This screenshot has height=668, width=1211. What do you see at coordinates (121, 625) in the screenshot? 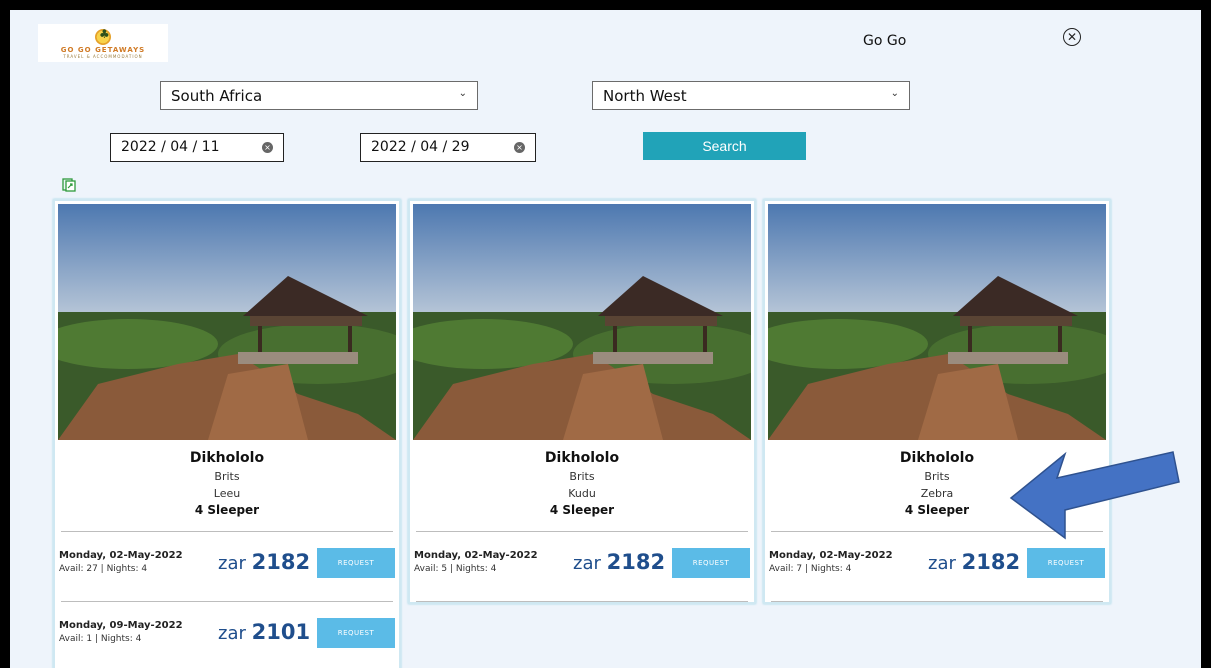
I see `arrival-date: Monday, 09-May-2022` at bounding box center [121, 625].